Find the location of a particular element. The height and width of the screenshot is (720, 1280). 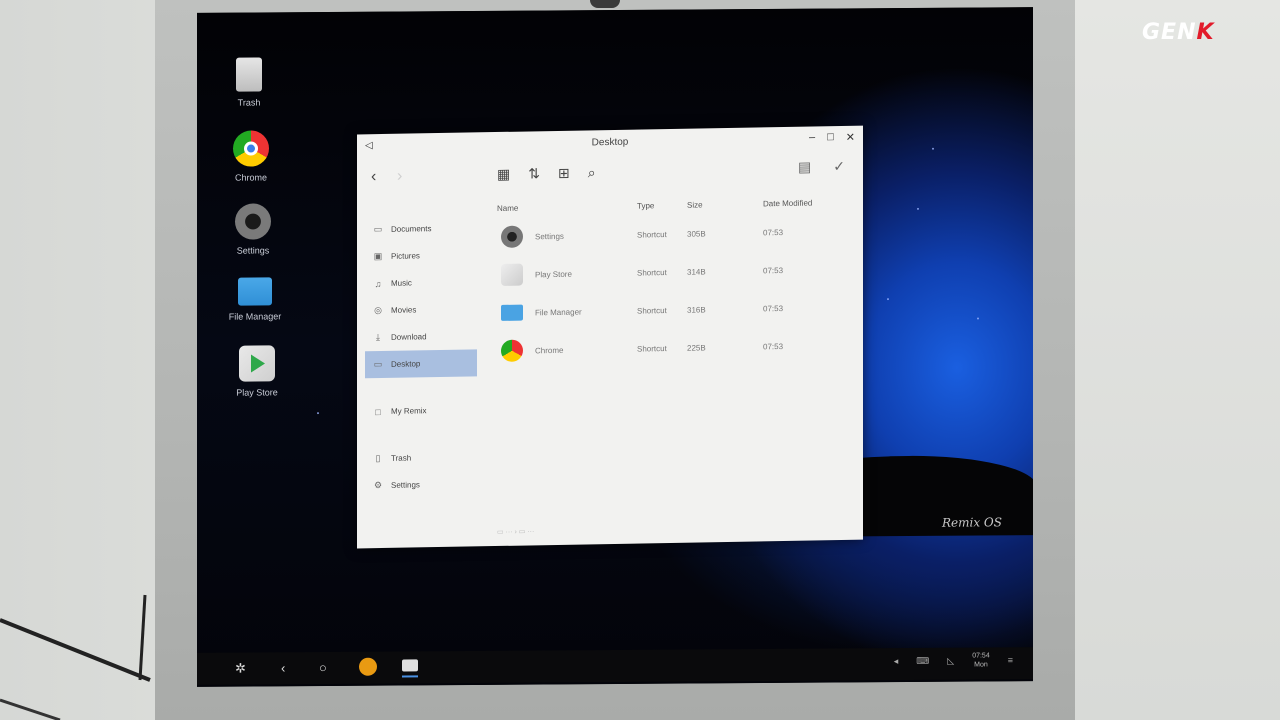

column-type-header: Type is located at coordinates (662, 205).